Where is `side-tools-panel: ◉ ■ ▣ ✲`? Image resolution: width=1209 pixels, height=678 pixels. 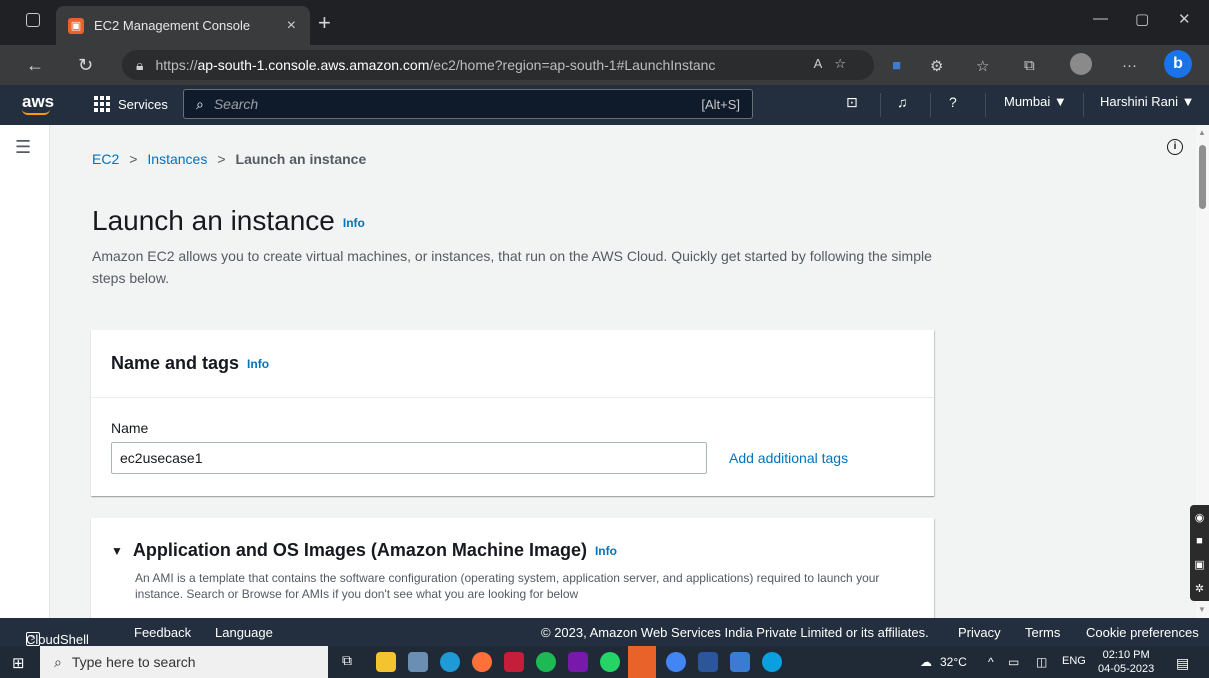
side-tools-panel: ◉ ■ ▣ ✲ is located at coordinates (1199, 553).